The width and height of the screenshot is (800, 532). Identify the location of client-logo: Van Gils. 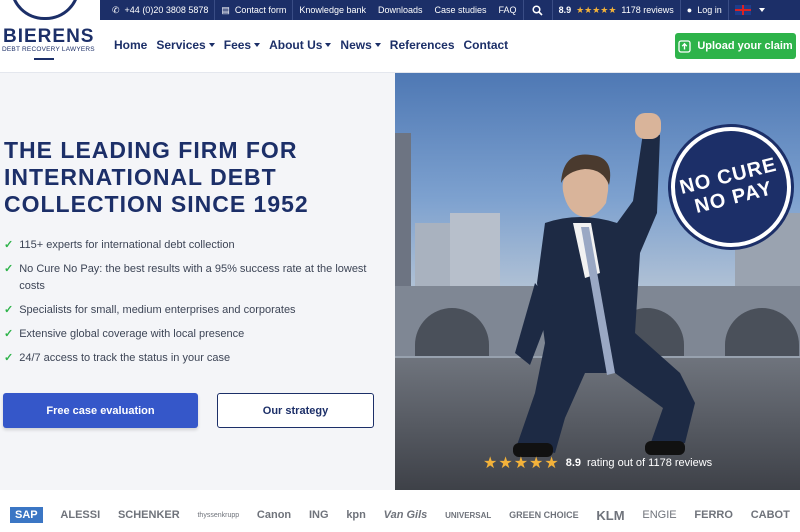
(405, 515).